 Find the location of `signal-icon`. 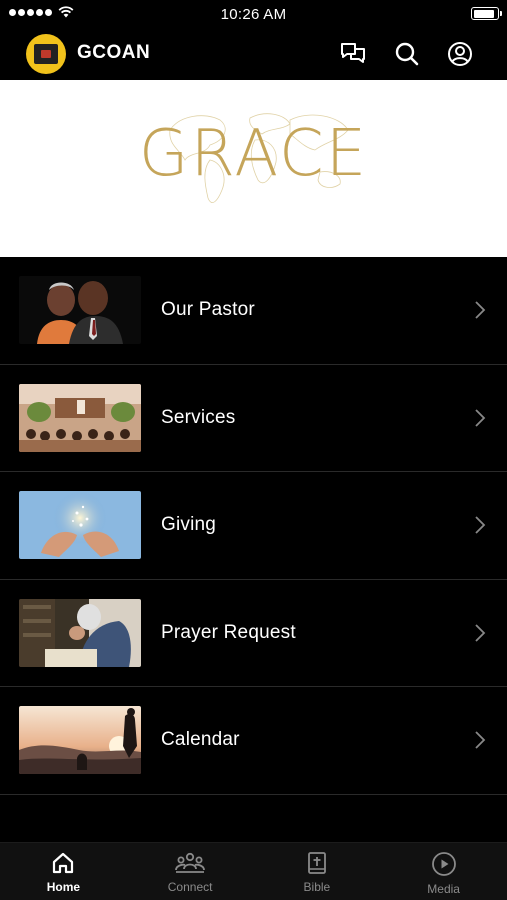

signal-icon is located at coordinates (30, 12).